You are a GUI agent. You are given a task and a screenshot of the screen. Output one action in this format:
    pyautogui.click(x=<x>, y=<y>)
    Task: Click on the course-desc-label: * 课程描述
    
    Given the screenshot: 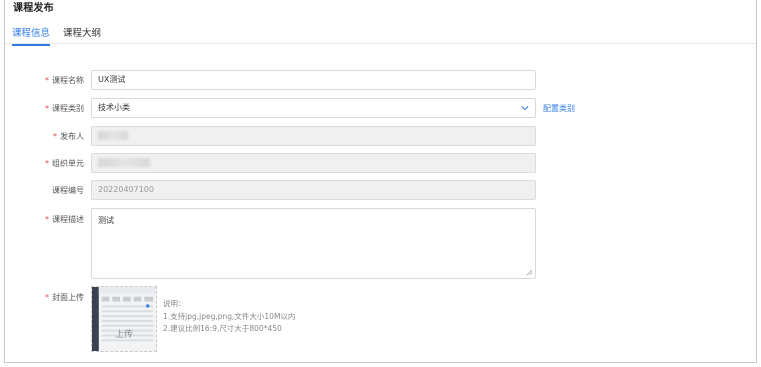 What is the action you would take?
    pyautogui.click(x=64, y=219)
    